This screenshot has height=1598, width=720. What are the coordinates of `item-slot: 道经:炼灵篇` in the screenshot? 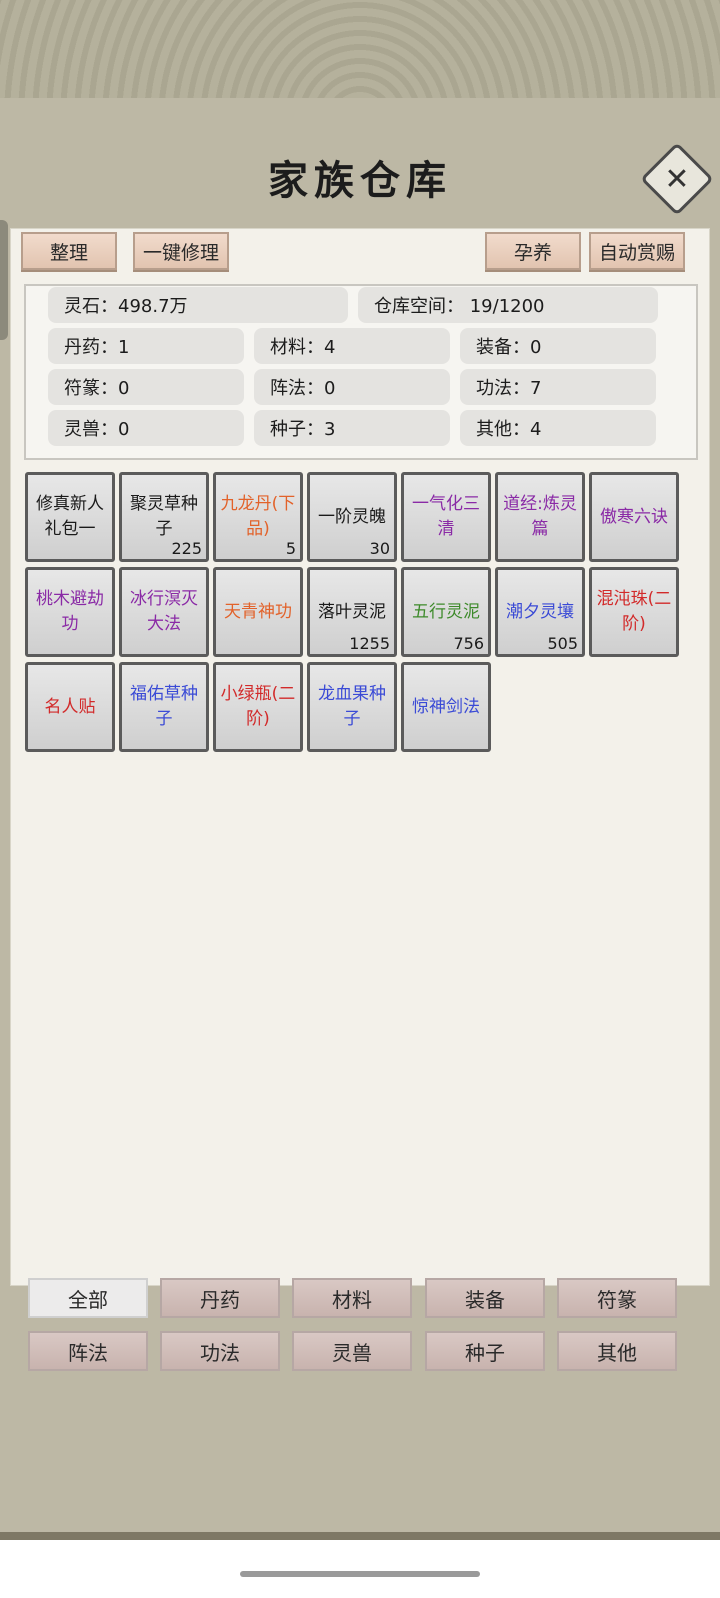 It's located at (540, 517).